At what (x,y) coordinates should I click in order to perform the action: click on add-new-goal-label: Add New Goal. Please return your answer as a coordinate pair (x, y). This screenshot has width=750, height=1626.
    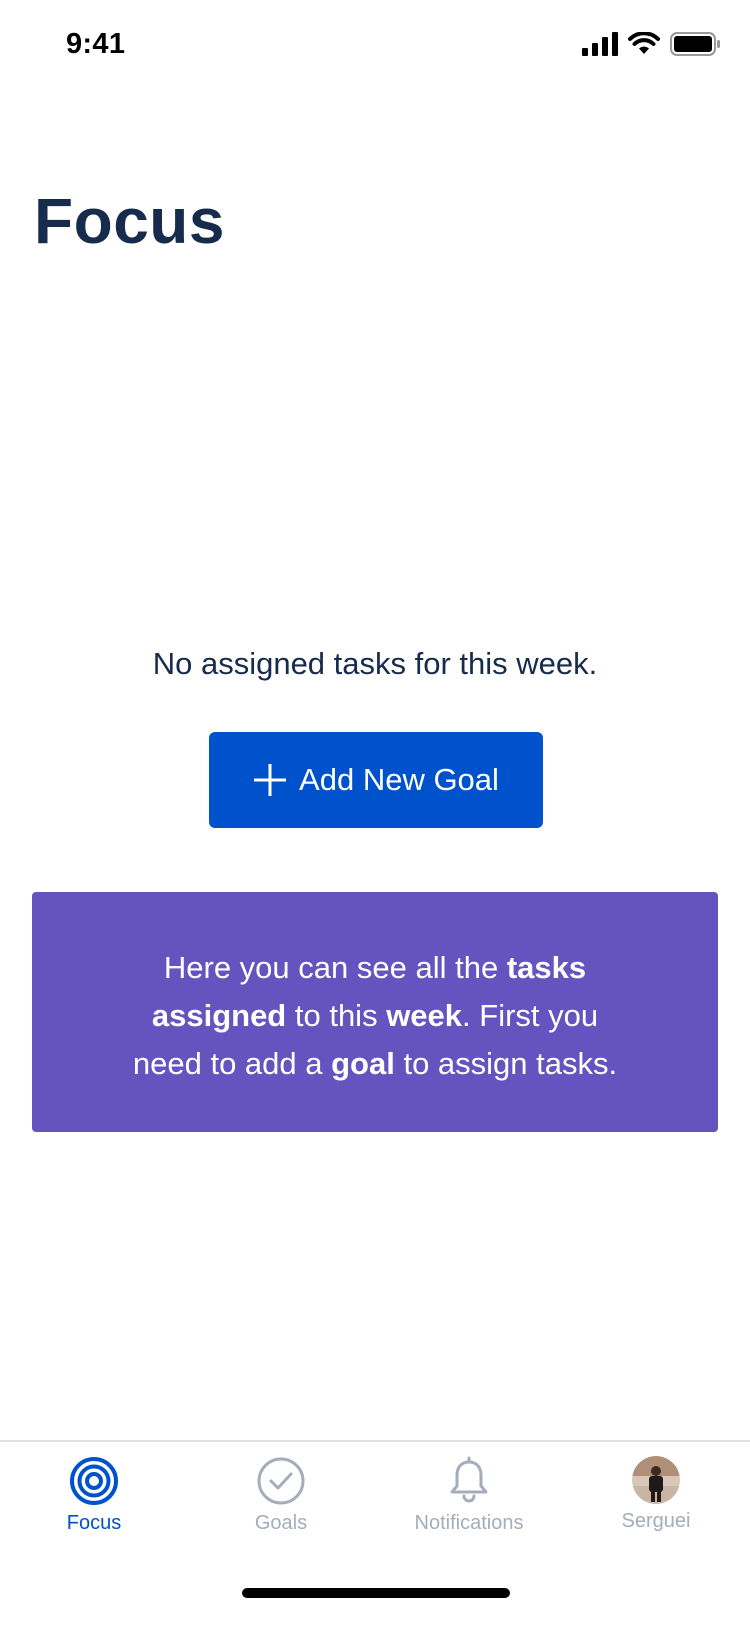
    Looking at the image, I should click on (399, 779).